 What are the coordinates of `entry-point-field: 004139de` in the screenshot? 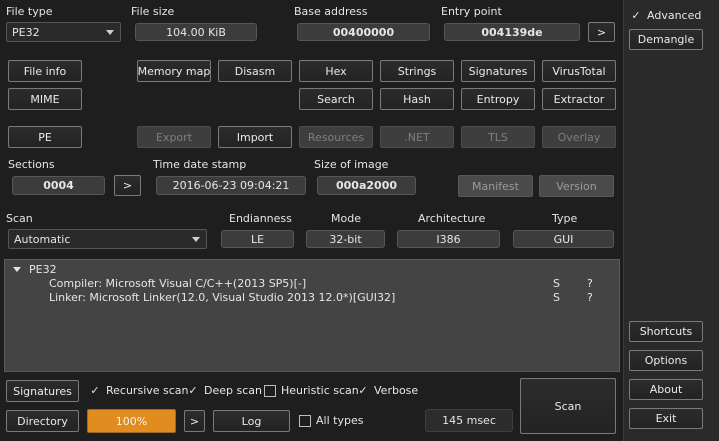 It's located at (512, 32).